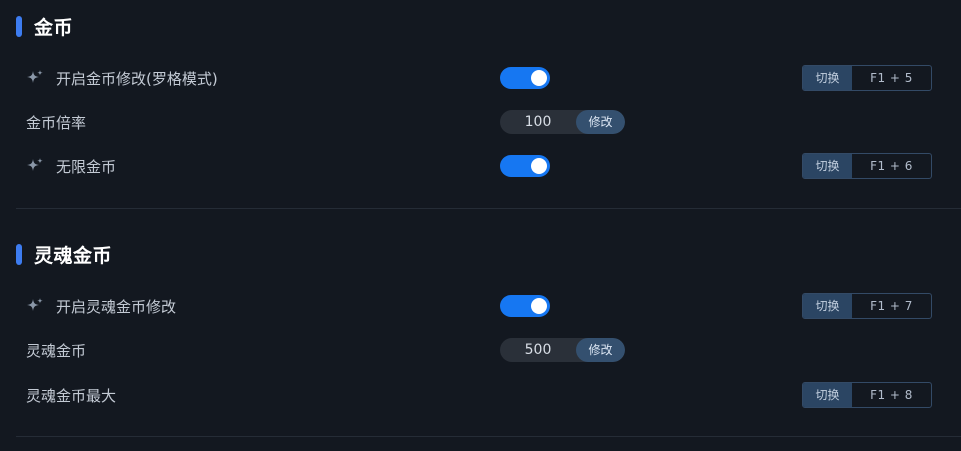  What do you see at coordinates (891, 395) in the screenshot?
I see `hotkey-keys: F1 + 8` at bounding box center [891, 395].